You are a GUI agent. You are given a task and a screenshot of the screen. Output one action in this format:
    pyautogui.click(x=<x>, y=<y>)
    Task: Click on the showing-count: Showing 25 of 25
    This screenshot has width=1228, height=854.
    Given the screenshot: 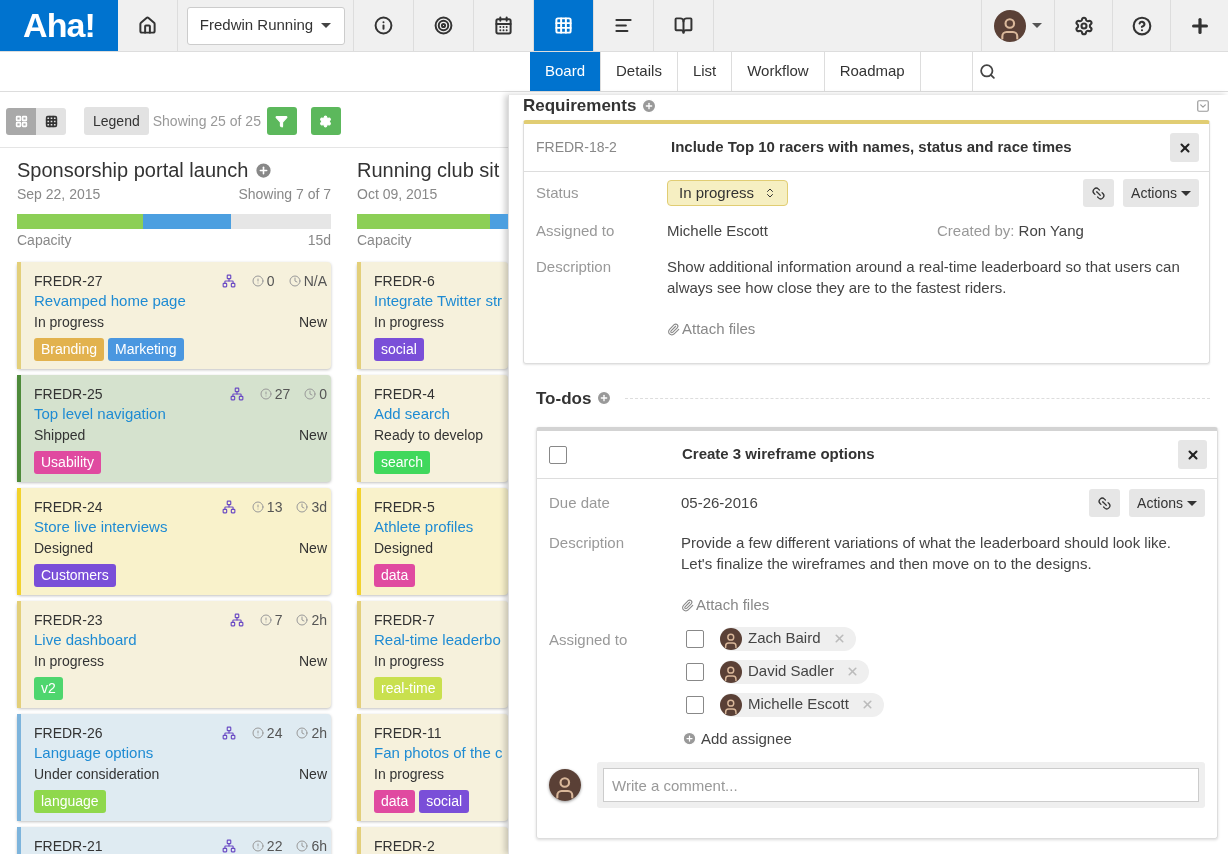 What is the action you would take?
    pyautogui.click(x=206, y=121)
    